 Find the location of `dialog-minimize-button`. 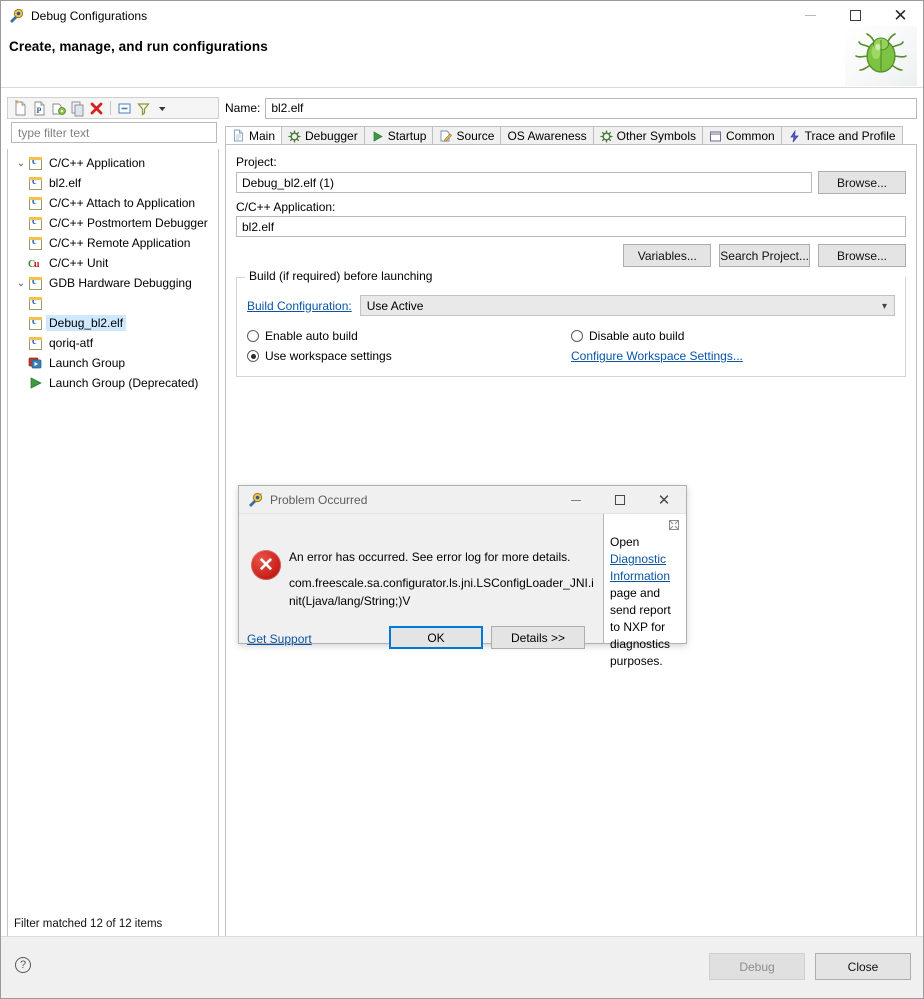

dialog-minimize-button is located at coordinates (576, 500).